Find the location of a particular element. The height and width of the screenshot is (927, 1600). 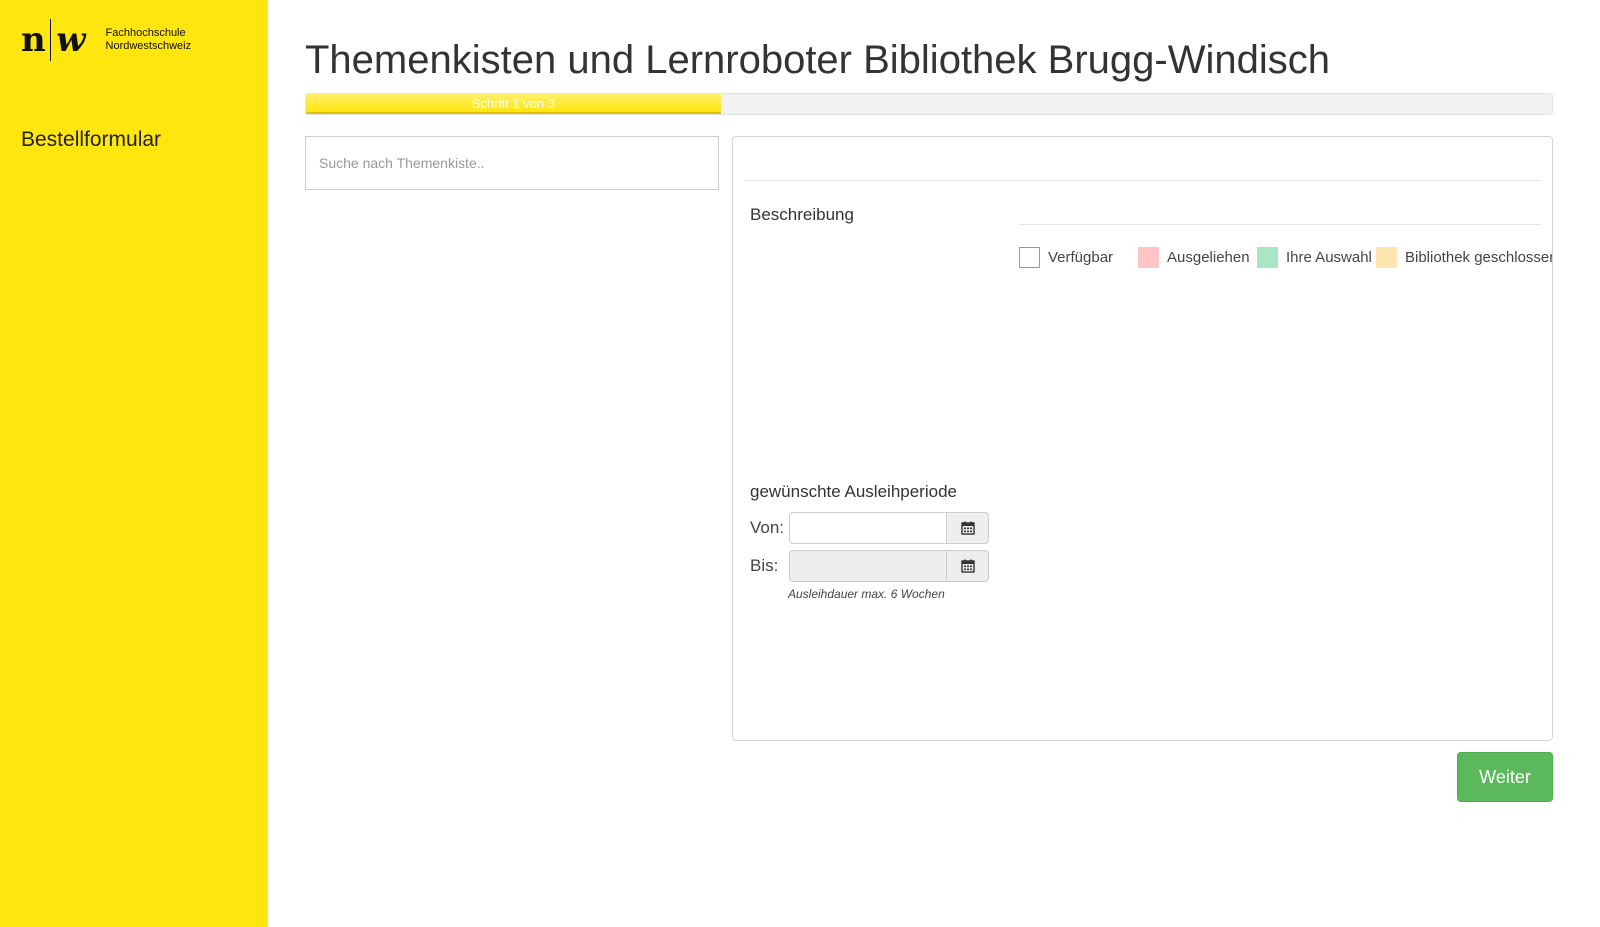

date-to-label: Bis: is located at coordinates (764, 565).